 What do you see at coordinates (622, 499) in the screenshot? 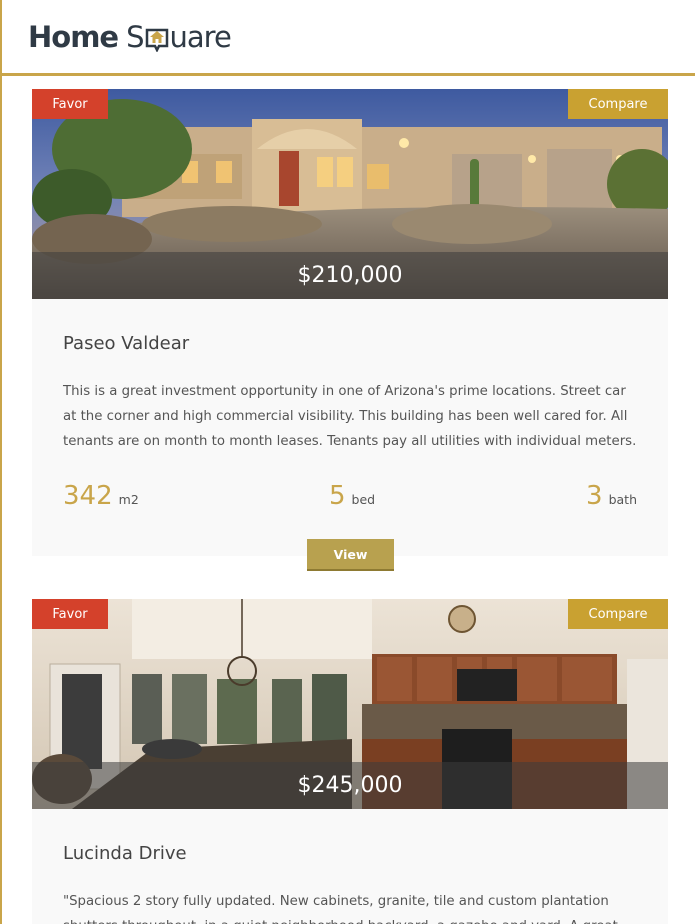
I see `bath-unit: bath` at bounding box center [622, 499].